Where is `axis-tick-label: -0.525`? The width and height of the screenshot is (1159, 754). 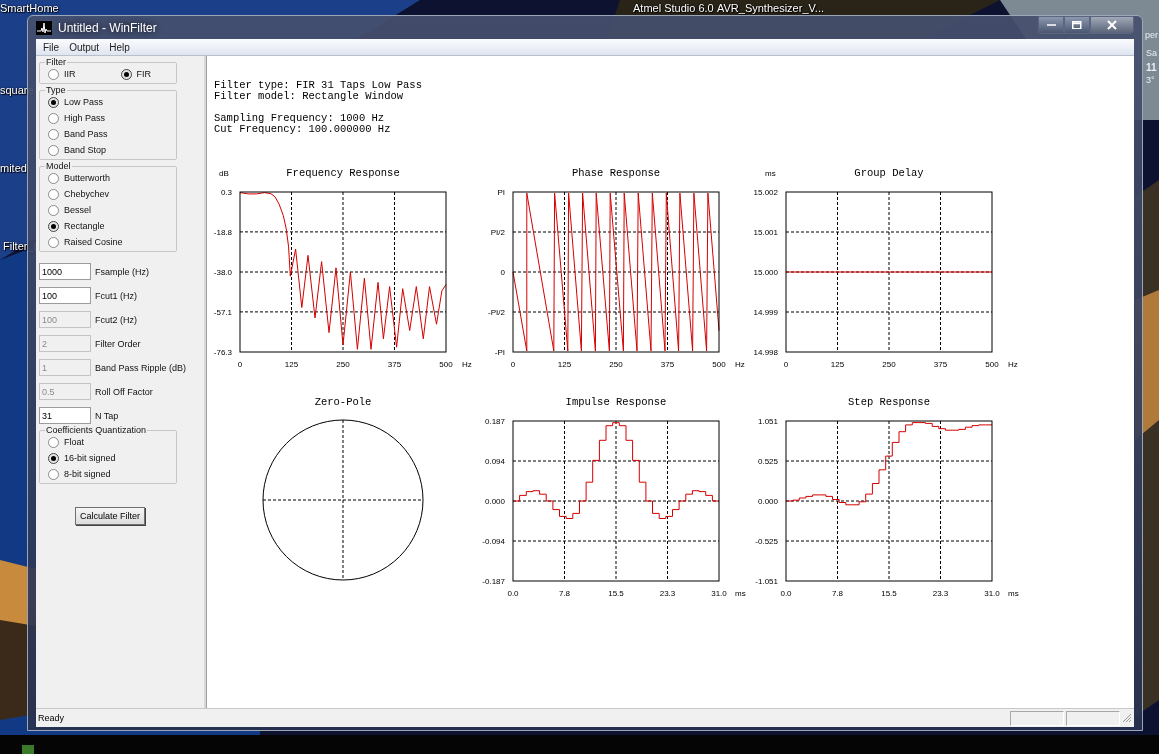
axis-tick-label: -0.525 is located at coordinates (766, 541).